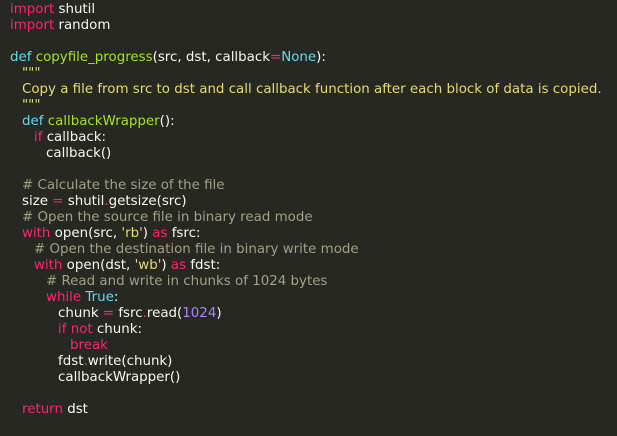  What do you see at coordinates (148, 265) in the screenshot?
I see `code-token-str: 'wb'` at bounding box center [148, 265].